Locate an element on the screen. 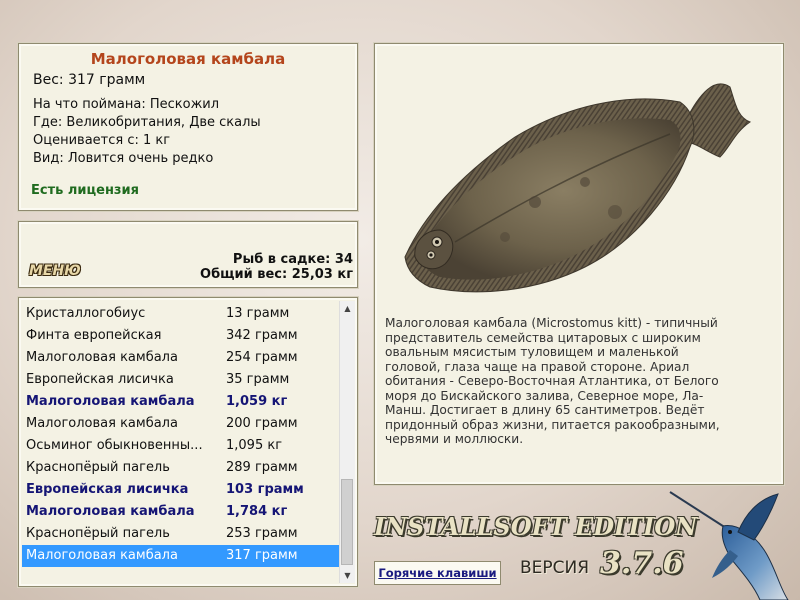 Image resolution: width=800 pixels, height=600 pixels. scroll-up-icon: ▲ is located at coordinates (347, 308).